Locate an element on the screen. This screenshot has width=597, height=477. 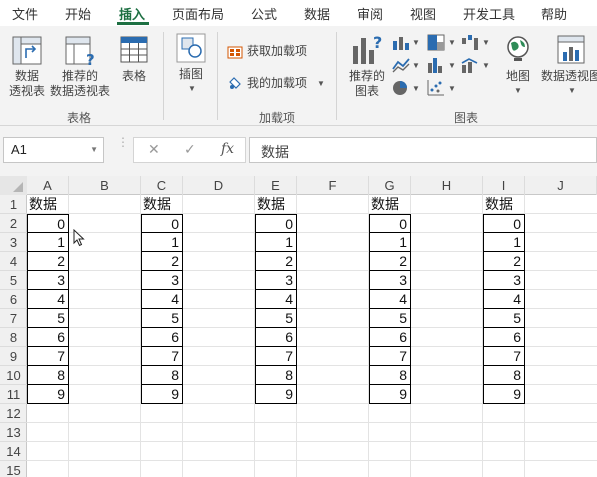
column-header-j: J is located at coordinates (561, 185).